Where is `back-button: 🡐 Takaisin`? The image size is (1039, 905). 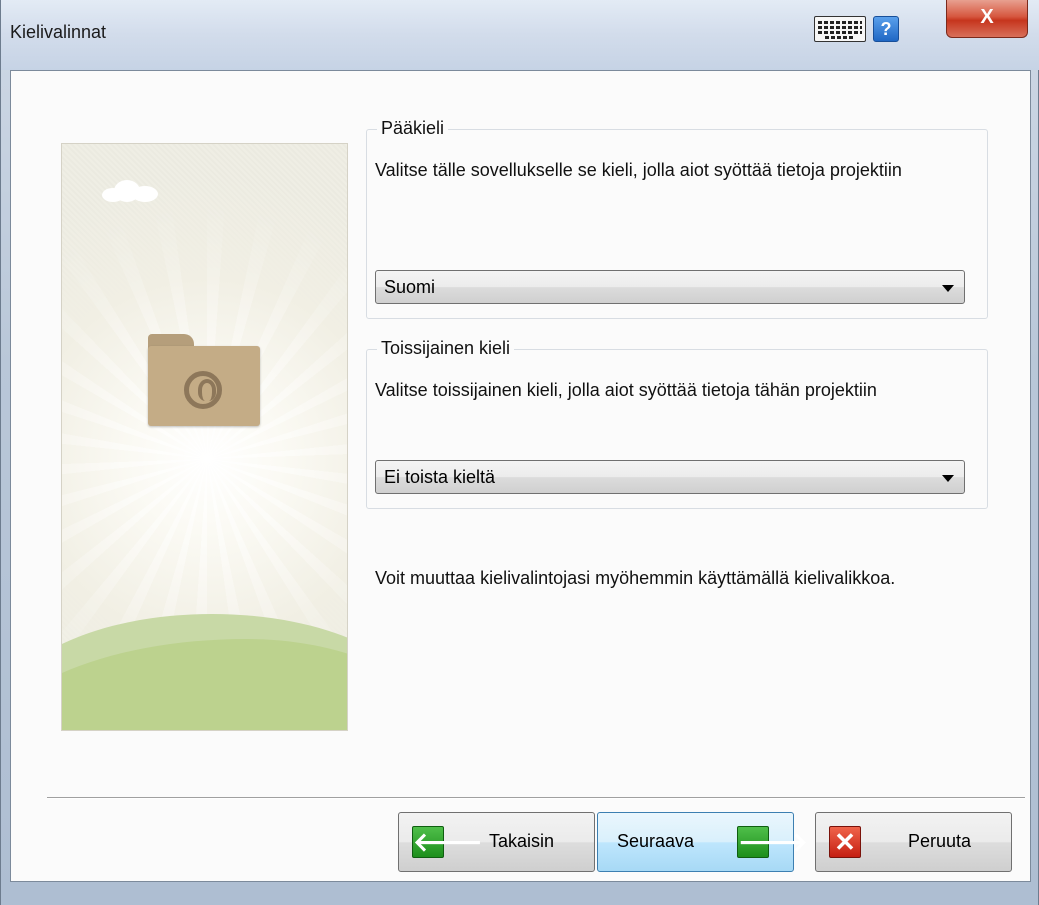 back-button: 🡐 Takaisin is located at coordinates (496, 842).